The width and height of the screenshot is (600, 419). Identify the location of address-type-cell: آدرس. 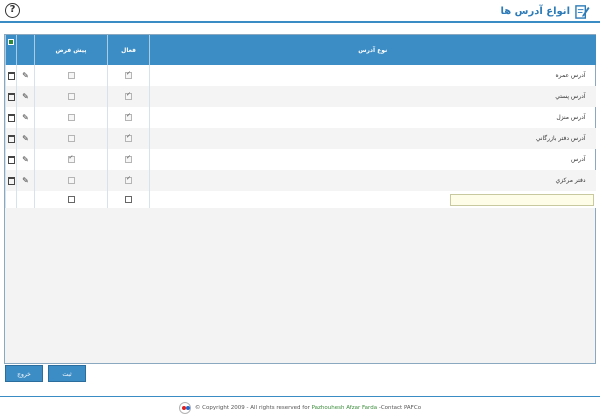
(372, 159).